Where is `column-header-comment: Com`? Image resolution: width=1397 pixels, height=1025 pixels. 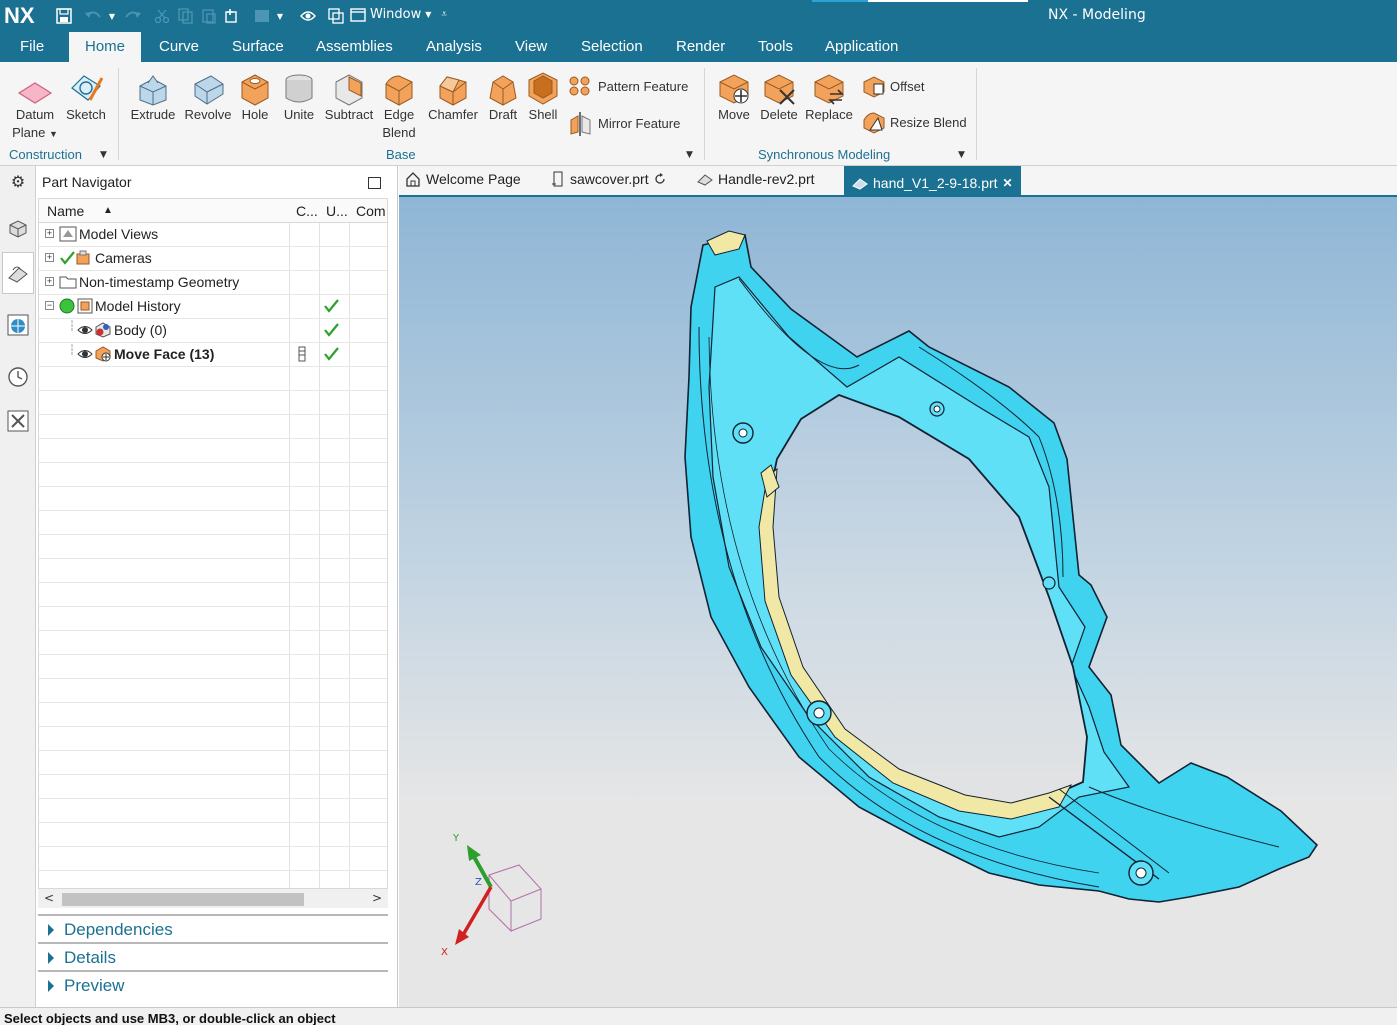 column-header-comment: Com is located at coordinates (371, 211).